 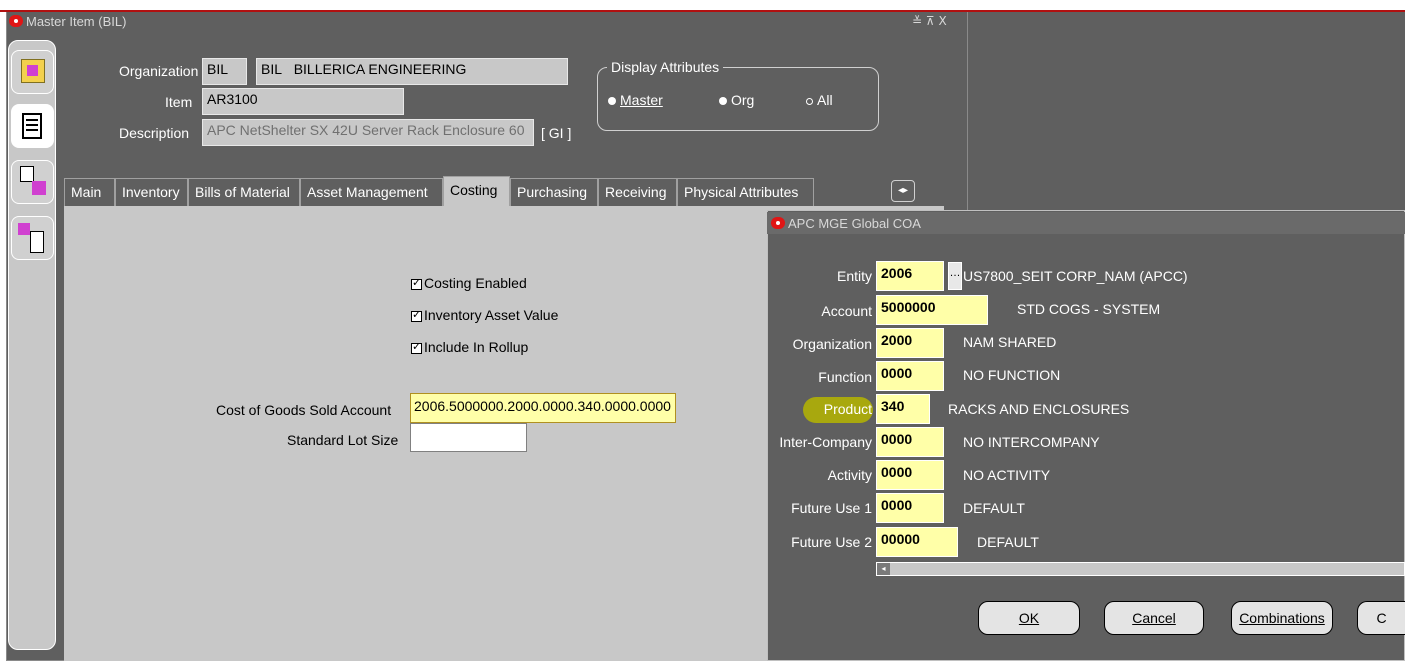 I want to click on horizontal-scrollbar, so click(x=1140, y=569).